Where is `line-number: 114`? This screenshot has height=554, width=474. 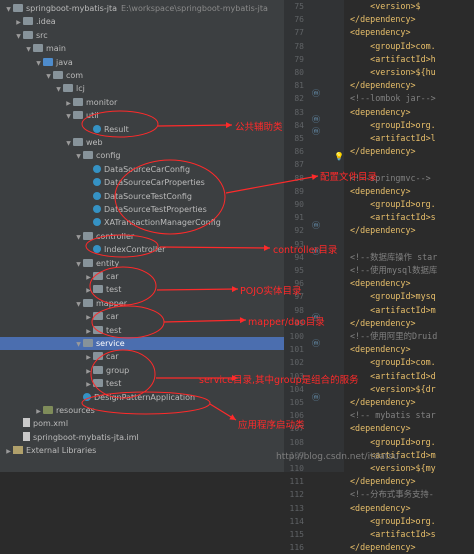
line-number: 114 is located at coordinates (296, 521).